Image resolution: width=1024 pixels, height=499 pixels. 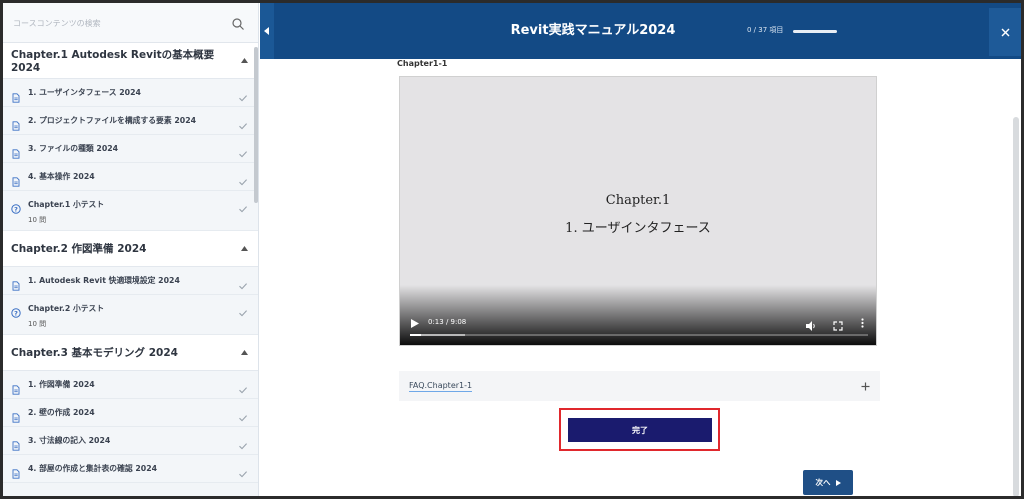 What do you see at coordinates (415, 335) in the screenshot?
I see `video-played` at bounding box center [415, 335].